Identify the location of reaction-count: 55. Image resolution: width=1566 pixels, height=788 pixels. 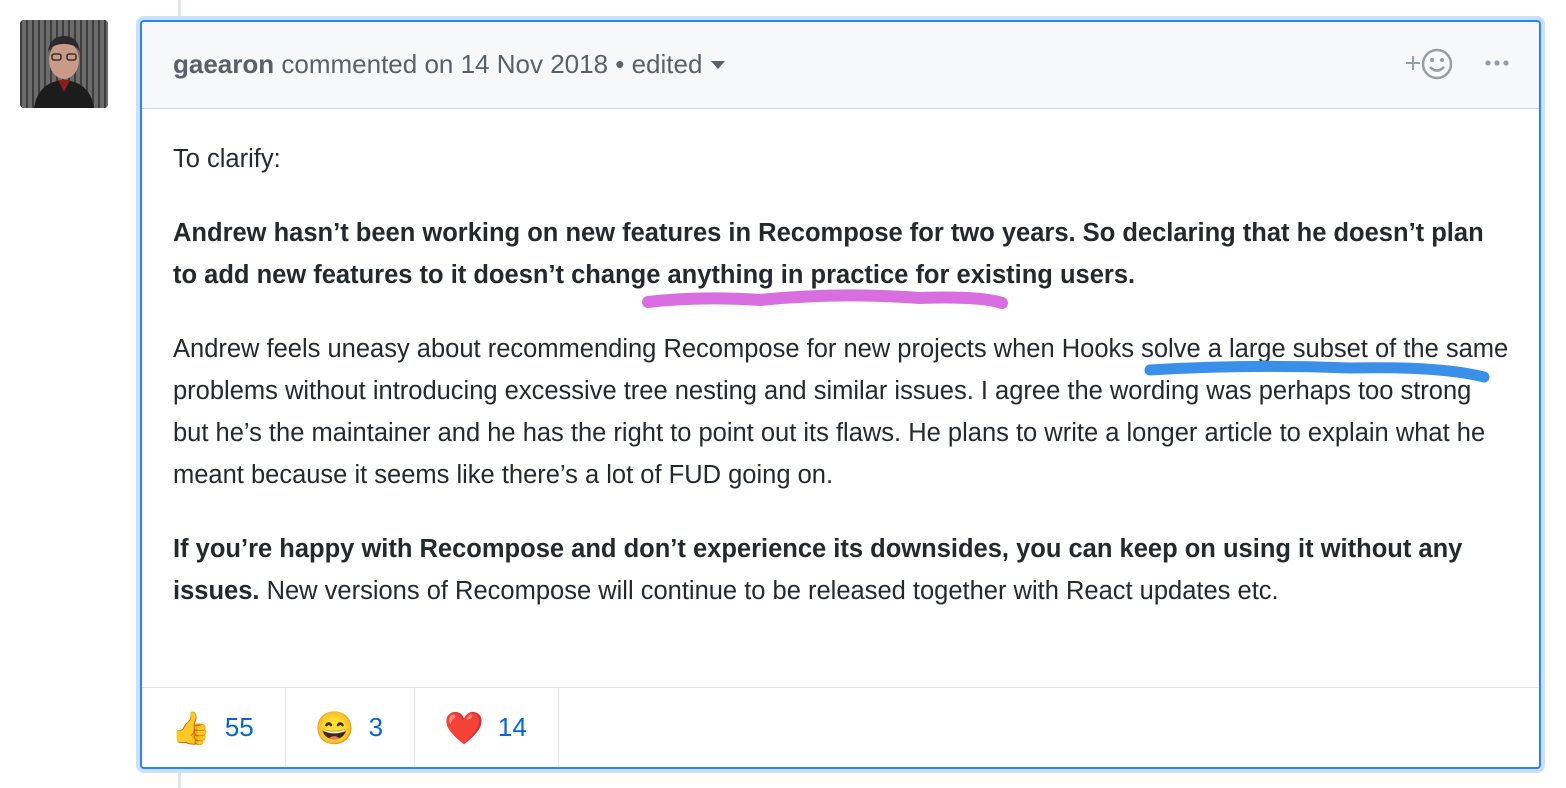
(239, 727).